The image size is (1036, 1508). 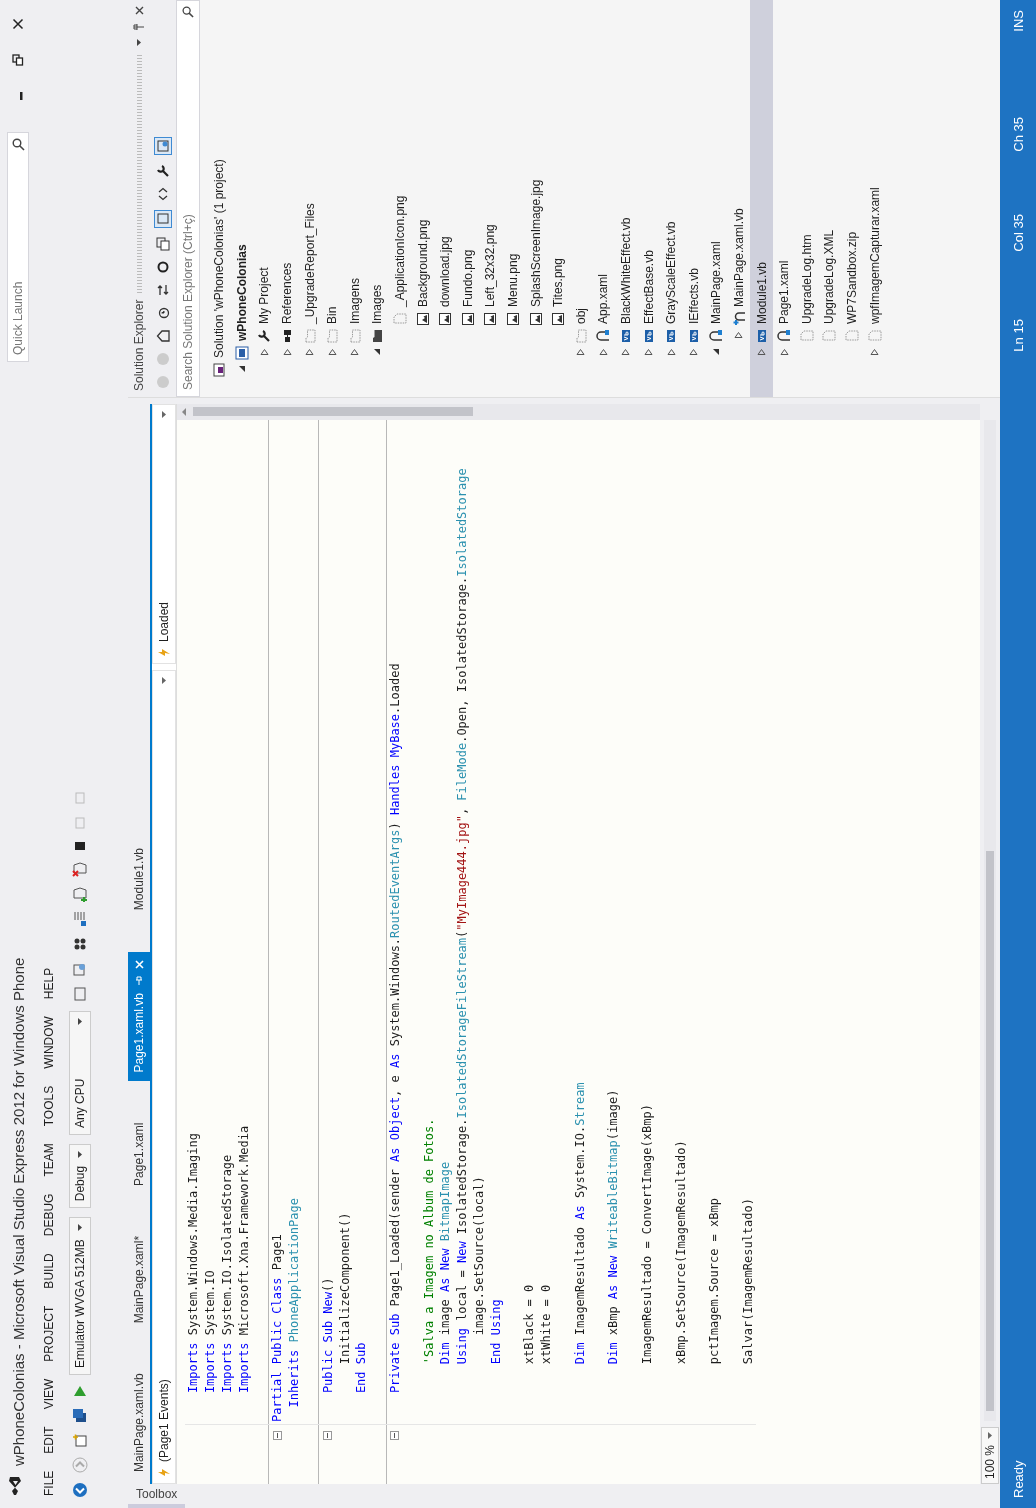 I want to click on target-dropdown: Emulator WVGA 512MB, so click(x=80, y=1296).